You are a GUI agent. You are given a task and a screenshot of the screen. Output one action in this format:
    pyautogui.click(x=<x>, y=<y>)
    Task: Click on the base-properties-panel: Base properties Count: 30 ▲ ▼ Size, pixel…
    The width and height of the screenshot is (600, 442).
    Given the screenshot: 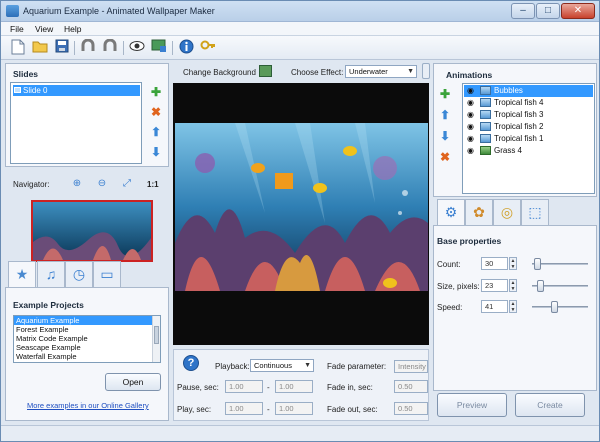 What is the action you would take?
    pyautogui.click(x=515, y=308)
    